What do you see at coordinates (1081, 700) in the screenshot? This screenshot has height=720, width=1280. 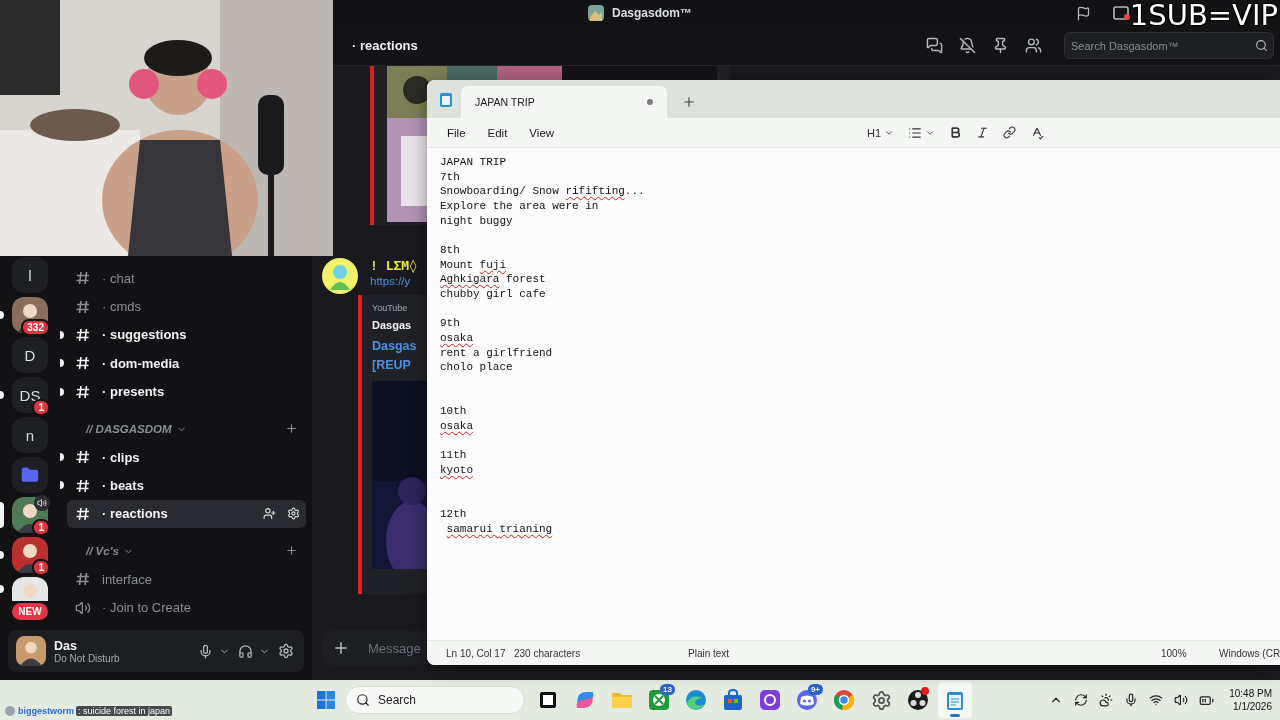 I see `sync-icon` at bounding box center [1081, 700].